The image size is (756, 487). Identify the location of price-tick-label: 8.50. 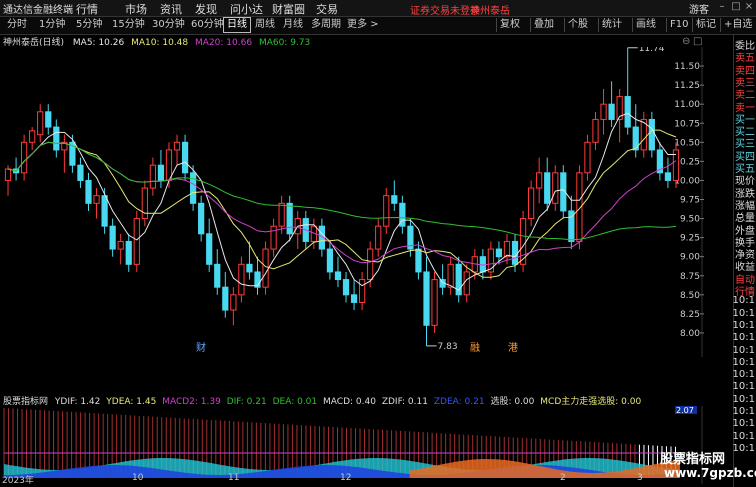
(690, 296).